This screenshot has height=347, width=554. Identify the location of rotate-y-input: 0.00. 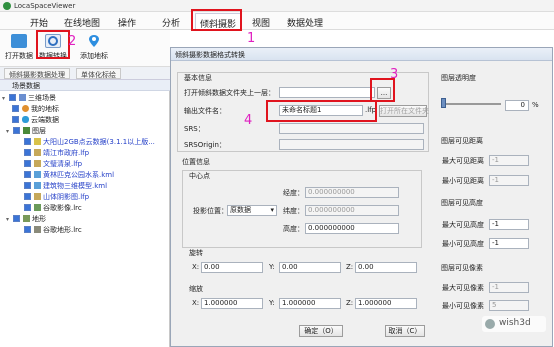
(310, 267).